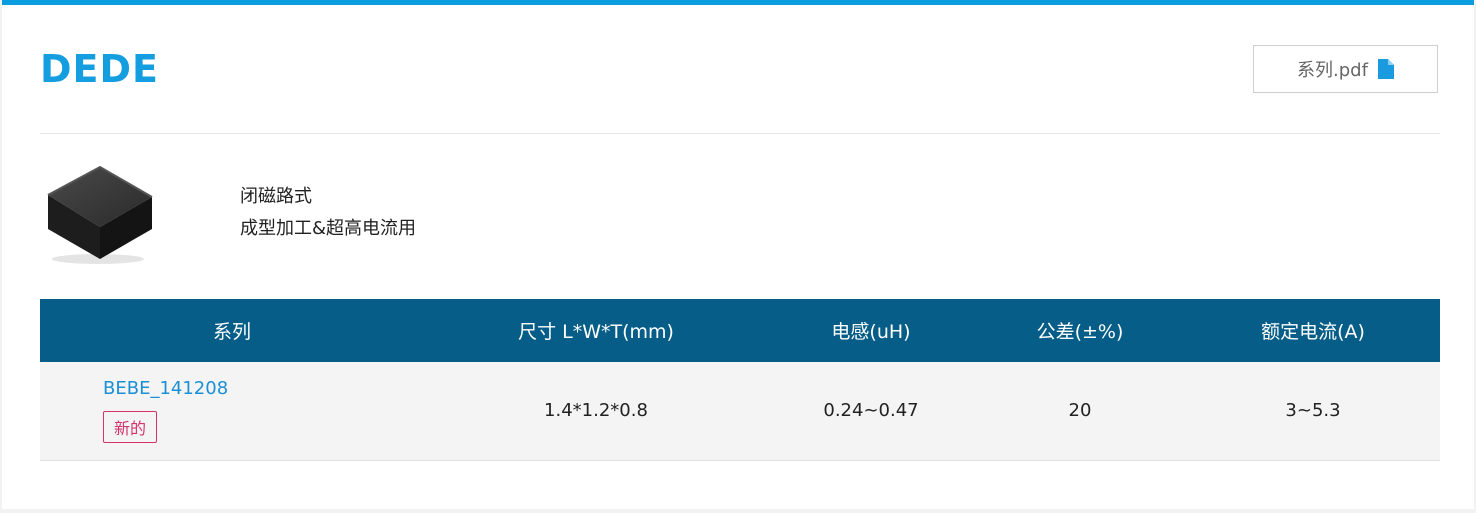  Describe the element at coordinates (98, 211) in the screenshot. I see `inductor-chip-image` at that location.